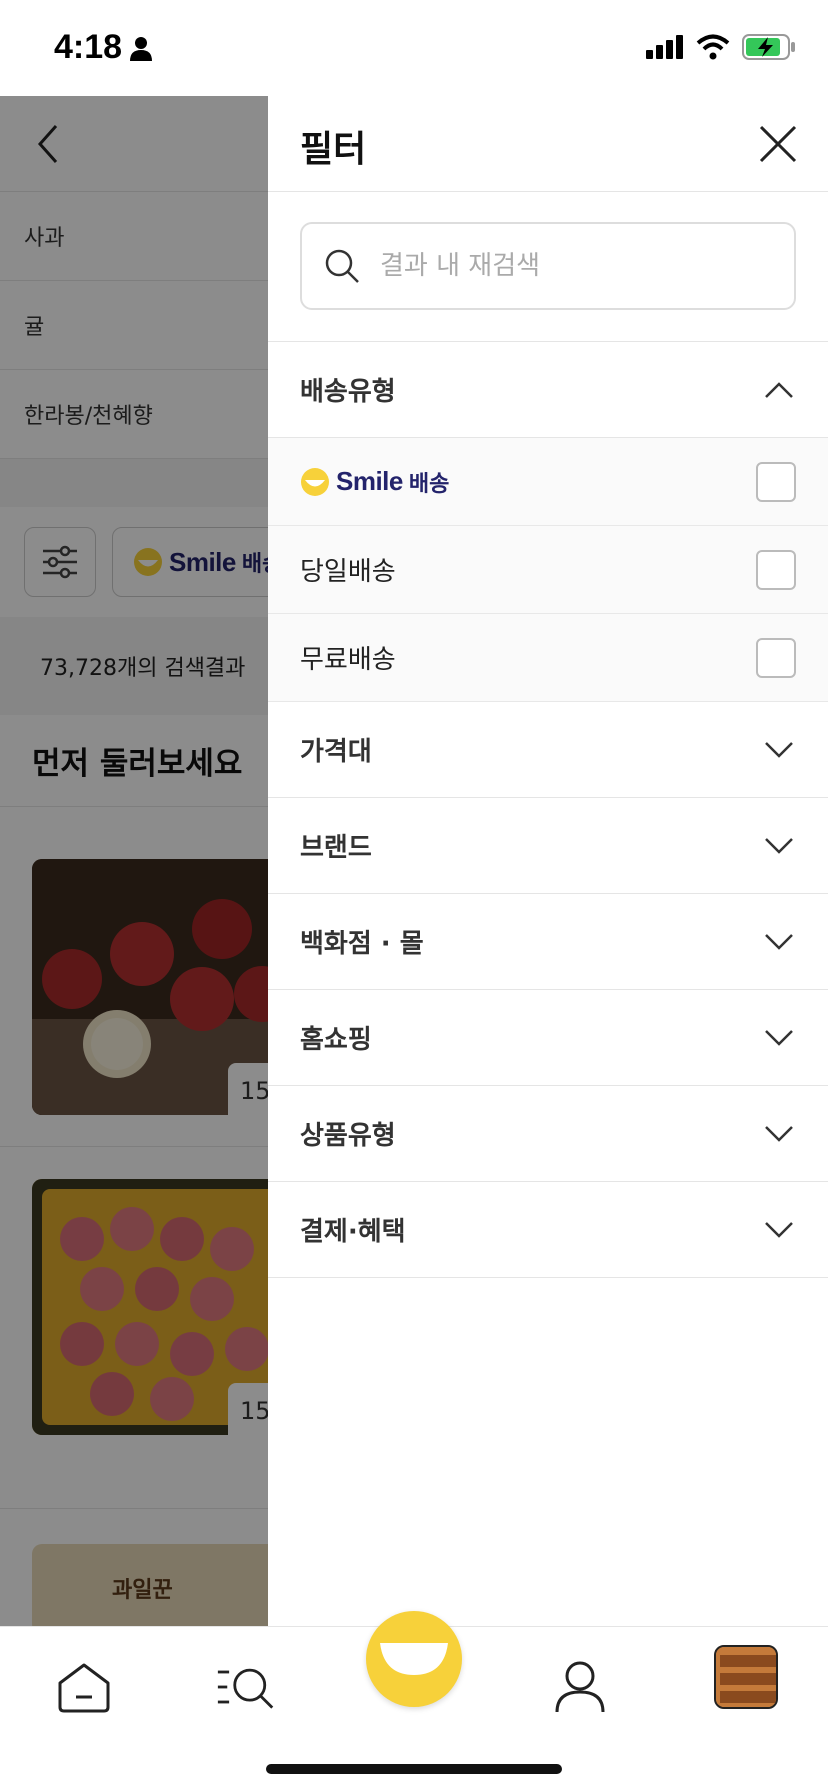  What do you see at coordinates (348, 660) in the screenshot?
I see `option-label: 무료배송` at bounding box center [348, 660].